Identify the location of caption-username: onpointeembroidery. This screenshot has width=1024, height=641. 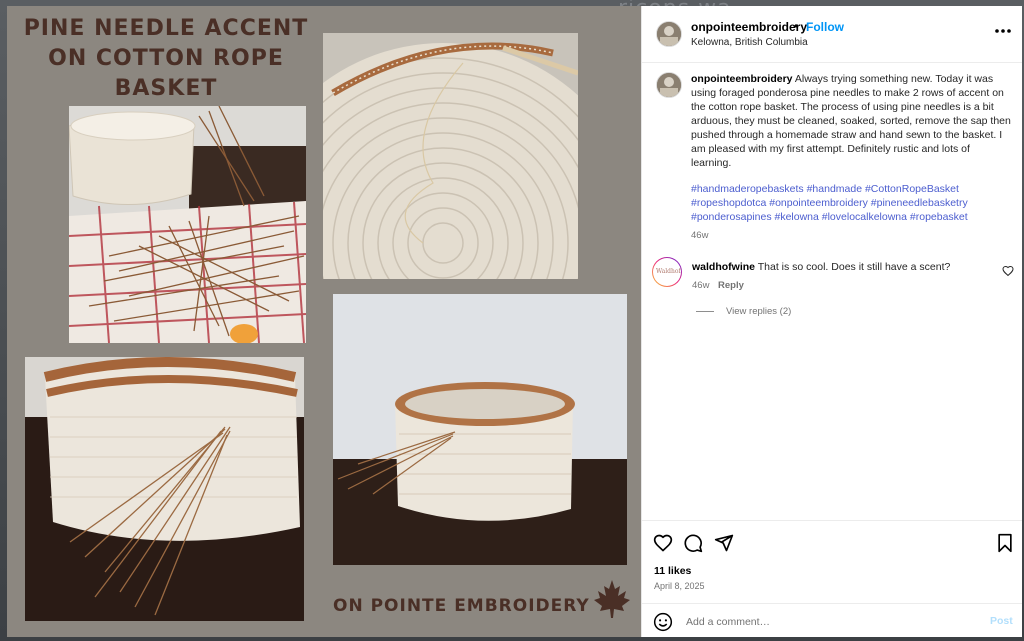
(742, 79).